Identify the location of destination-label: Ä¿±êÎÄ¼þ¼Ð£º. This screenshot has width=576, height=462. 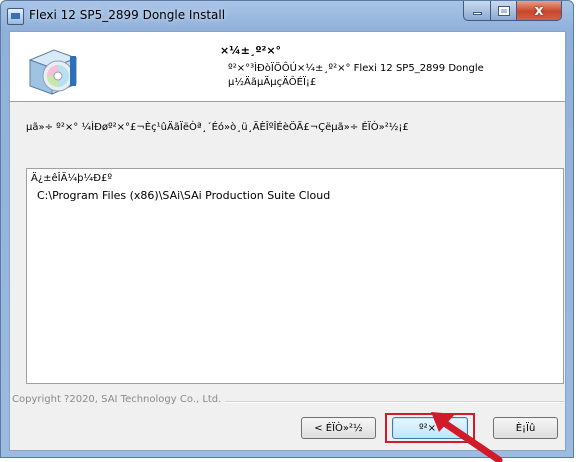
(72, 178).